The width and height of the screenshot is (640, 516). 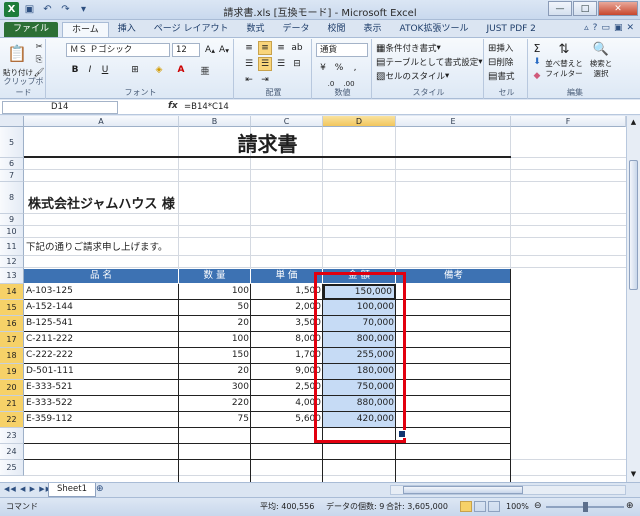 I want to click on price-cell: 5,600, so click(x=287, y=419).